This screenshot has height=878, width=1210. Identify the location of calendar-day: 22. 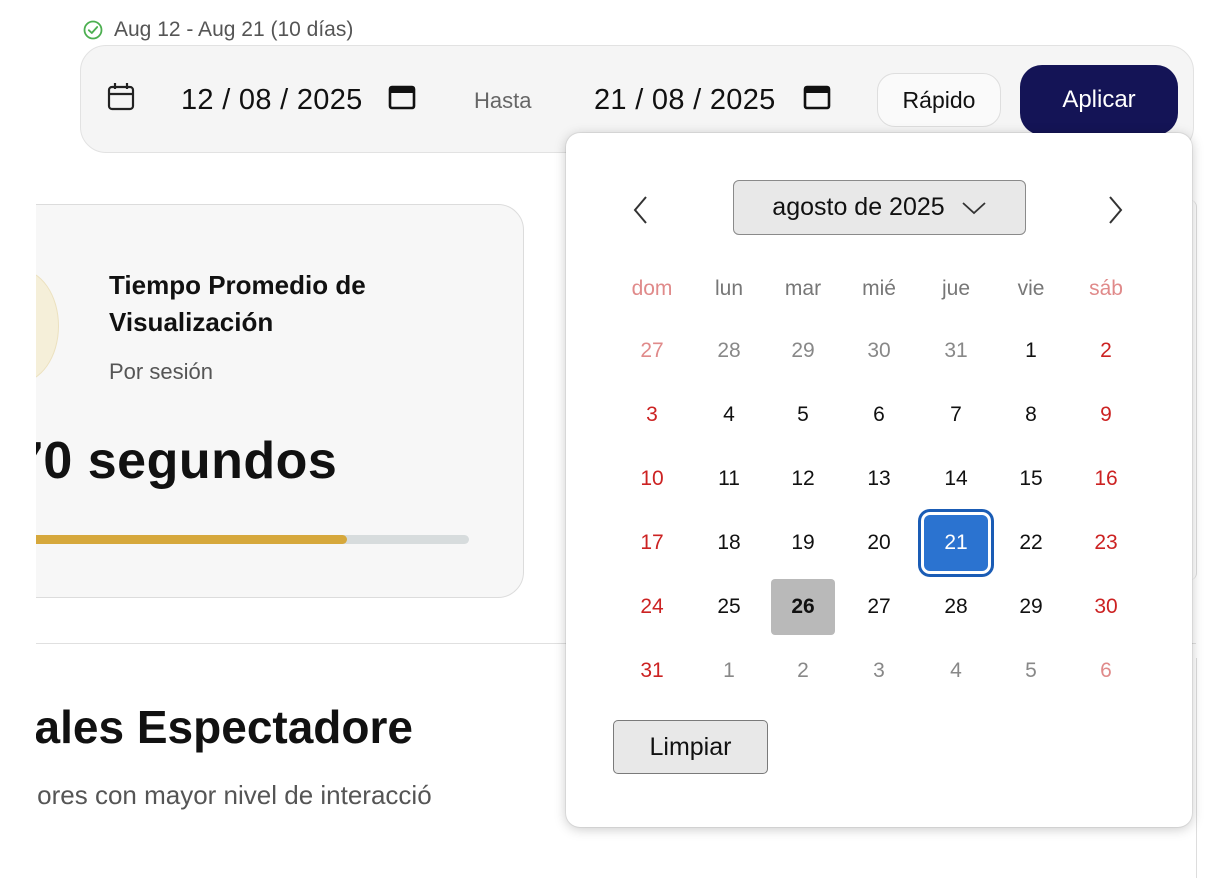
(1031, 543).